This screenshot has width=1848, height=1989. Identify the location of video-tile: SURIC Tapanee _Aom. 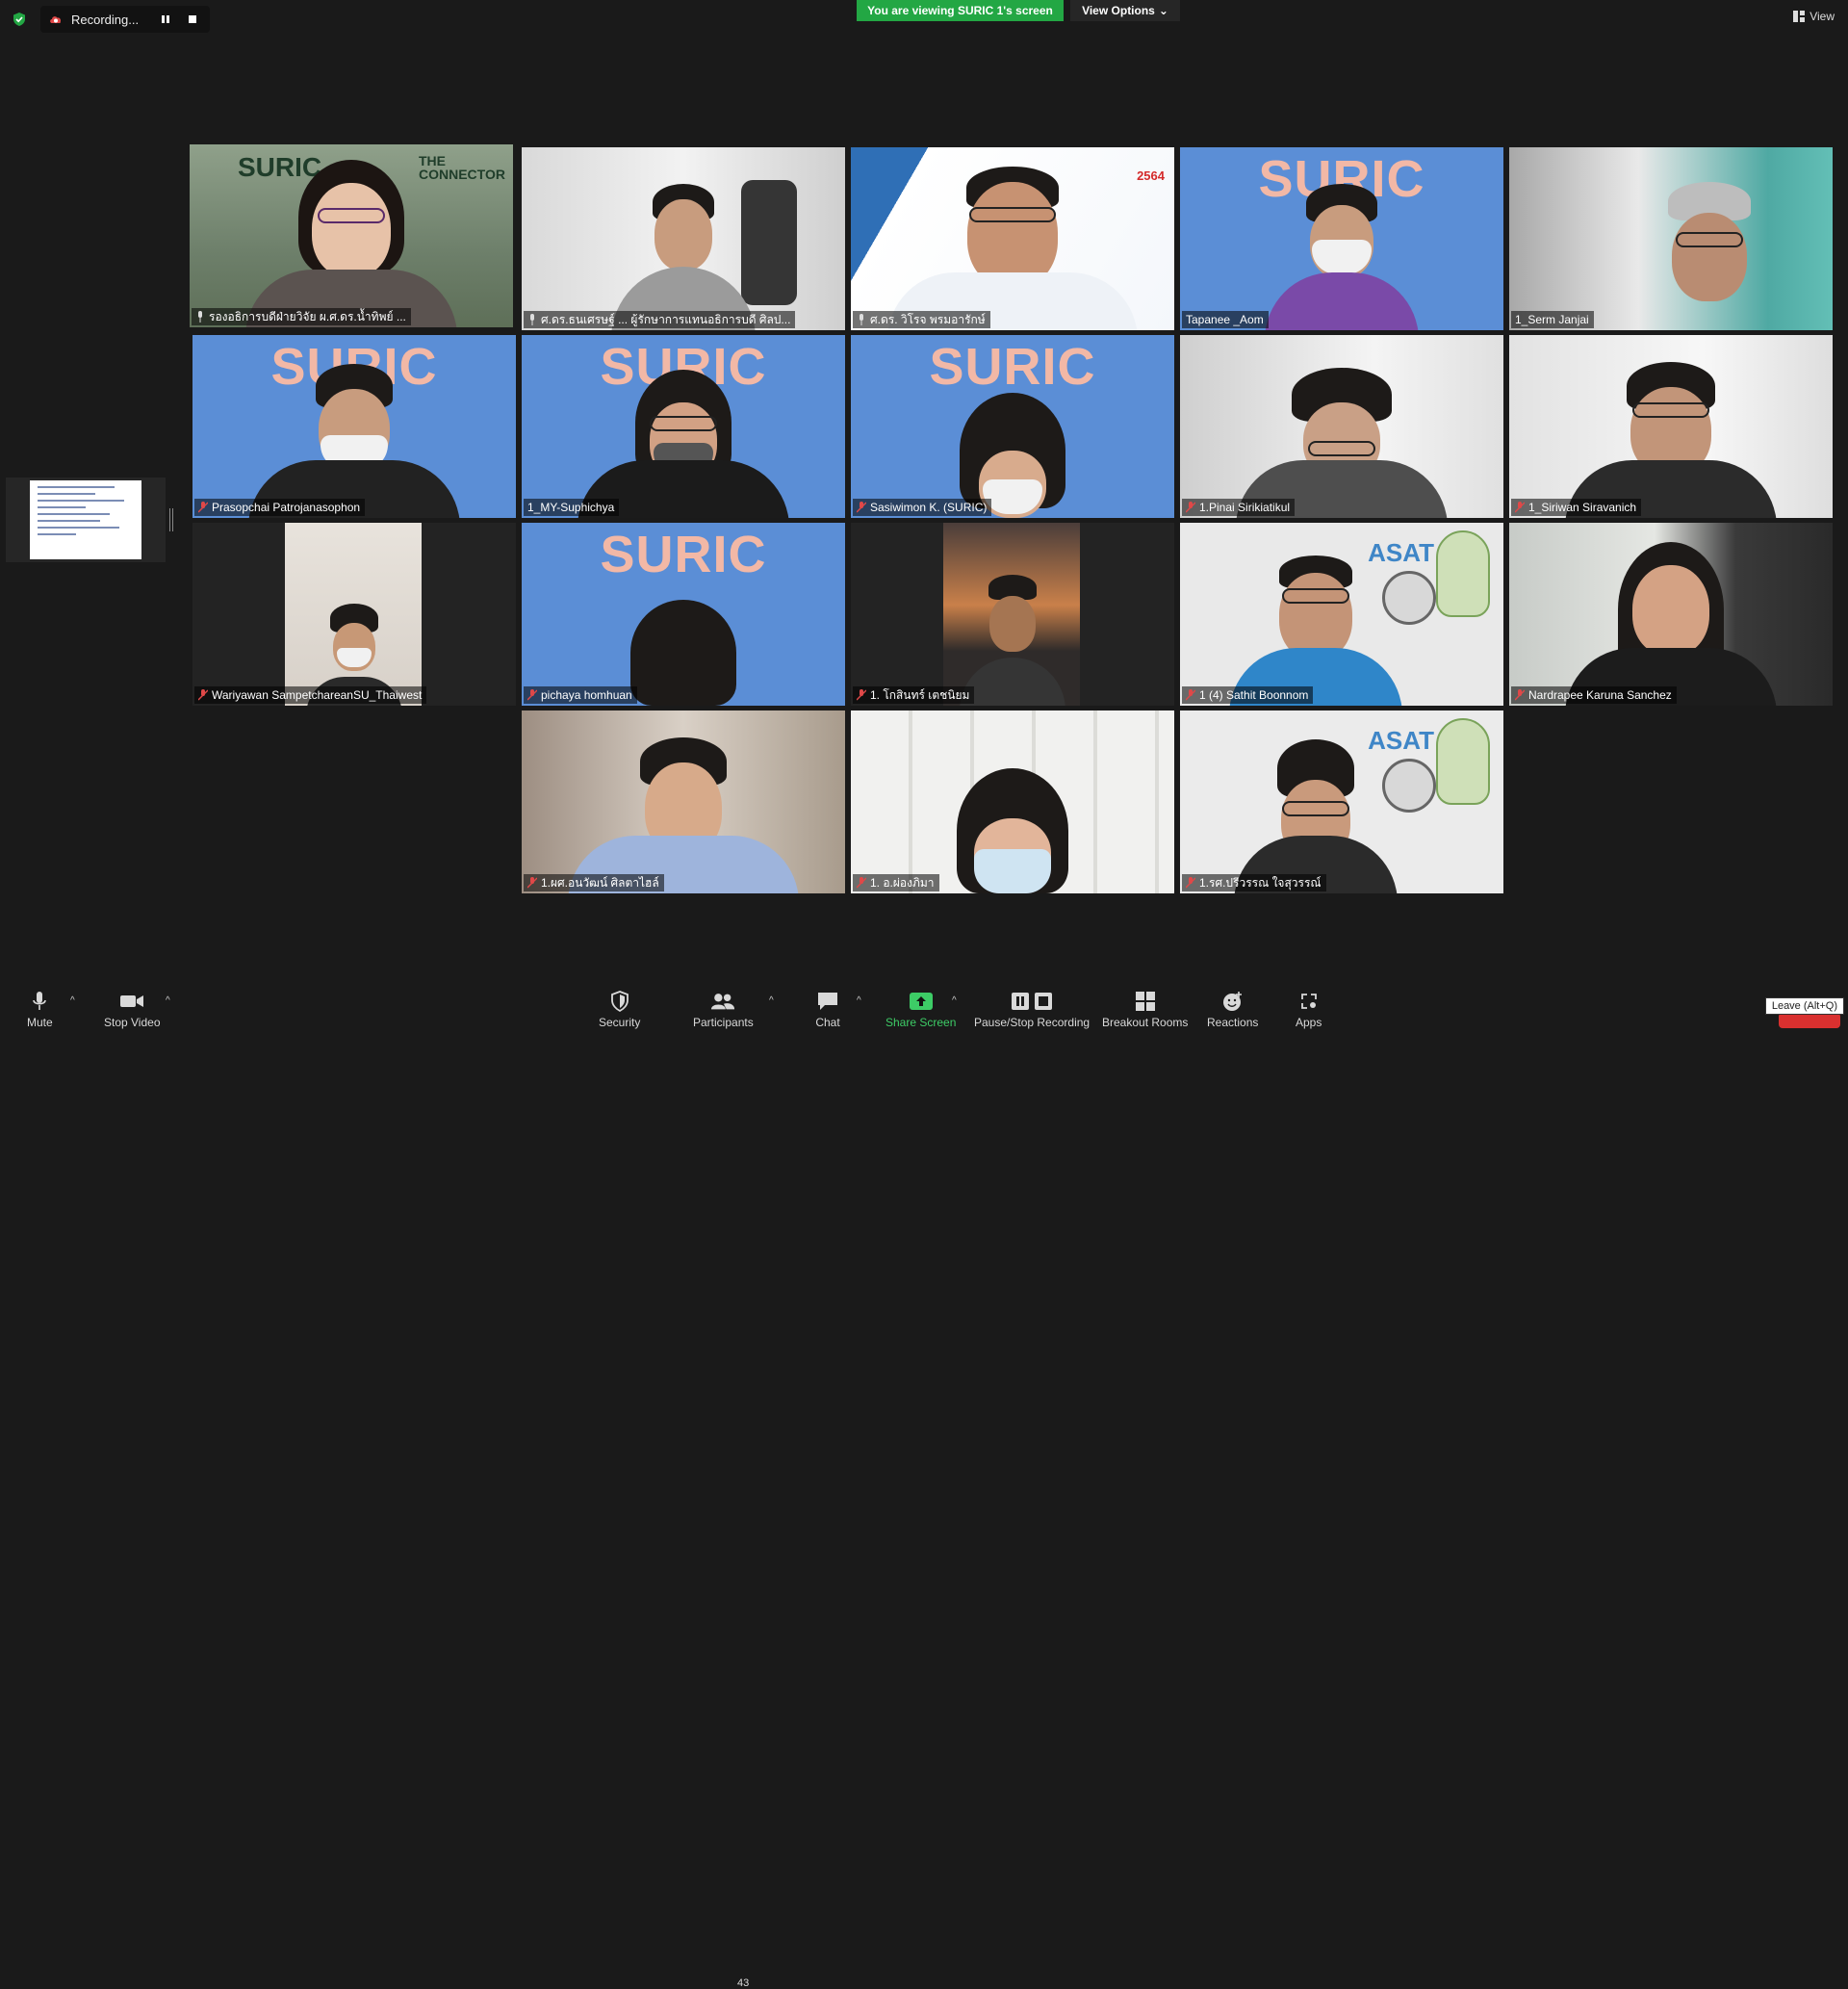
(1341, 239).